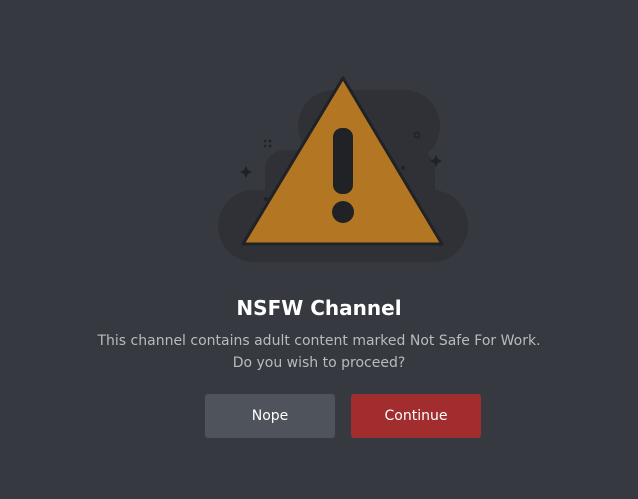 The height and width of the screenshot is (499, 638). What do you see at coordinates (270, 416) in the screenshot?
I see `nope-button: Nope` at bounding box center [270, 416].